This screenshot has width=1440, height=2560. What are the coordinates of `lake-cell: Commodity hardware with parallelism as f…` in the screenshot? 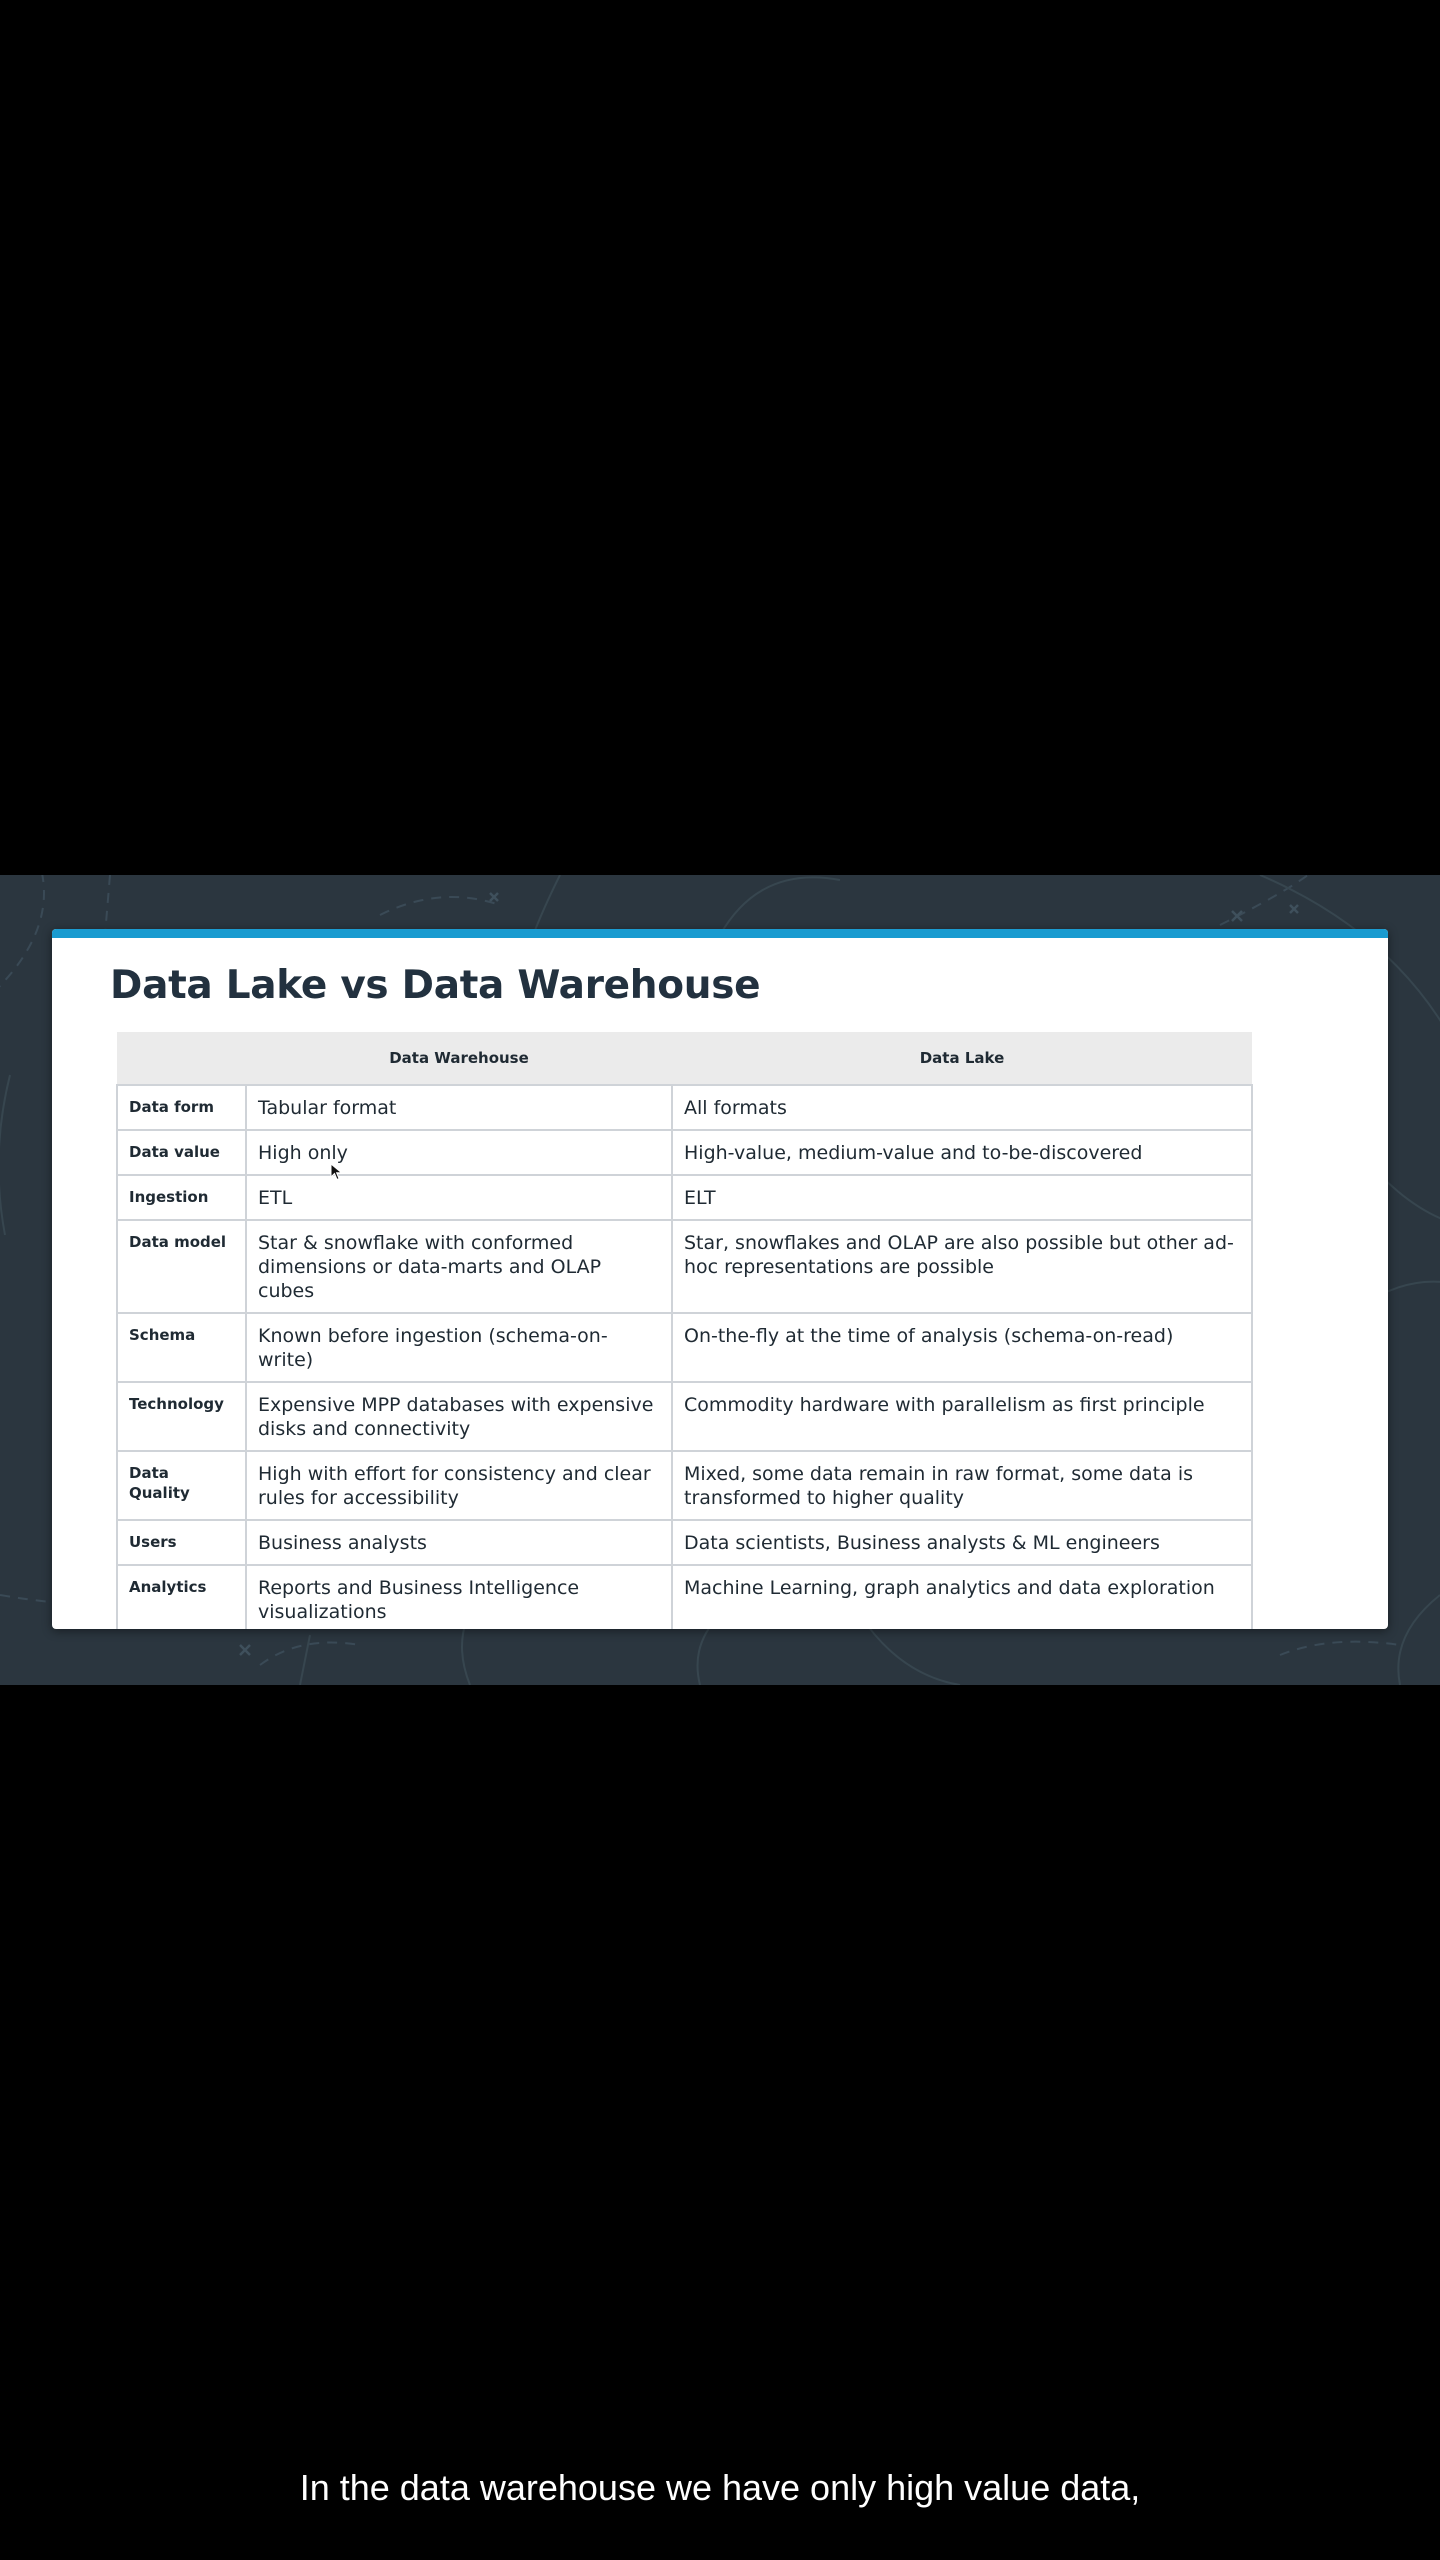 It's located at (962, 1416).